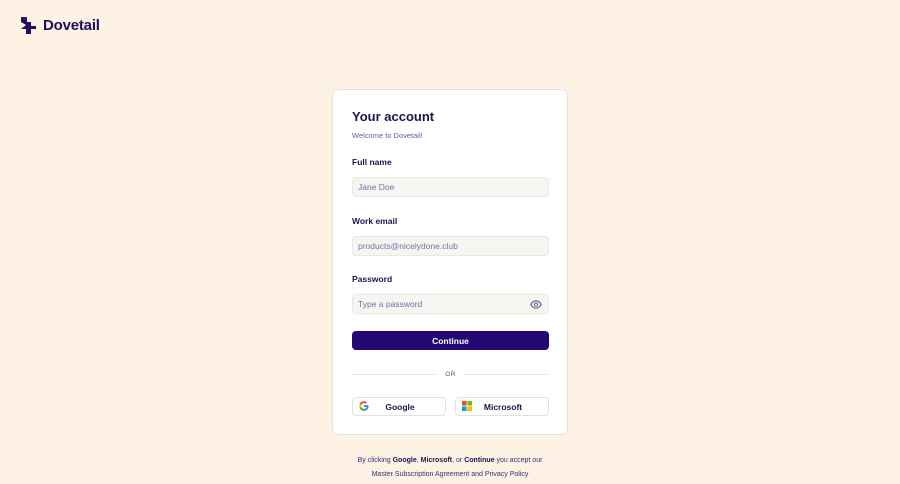  I want to click on eye-icon, so click(536, 304).